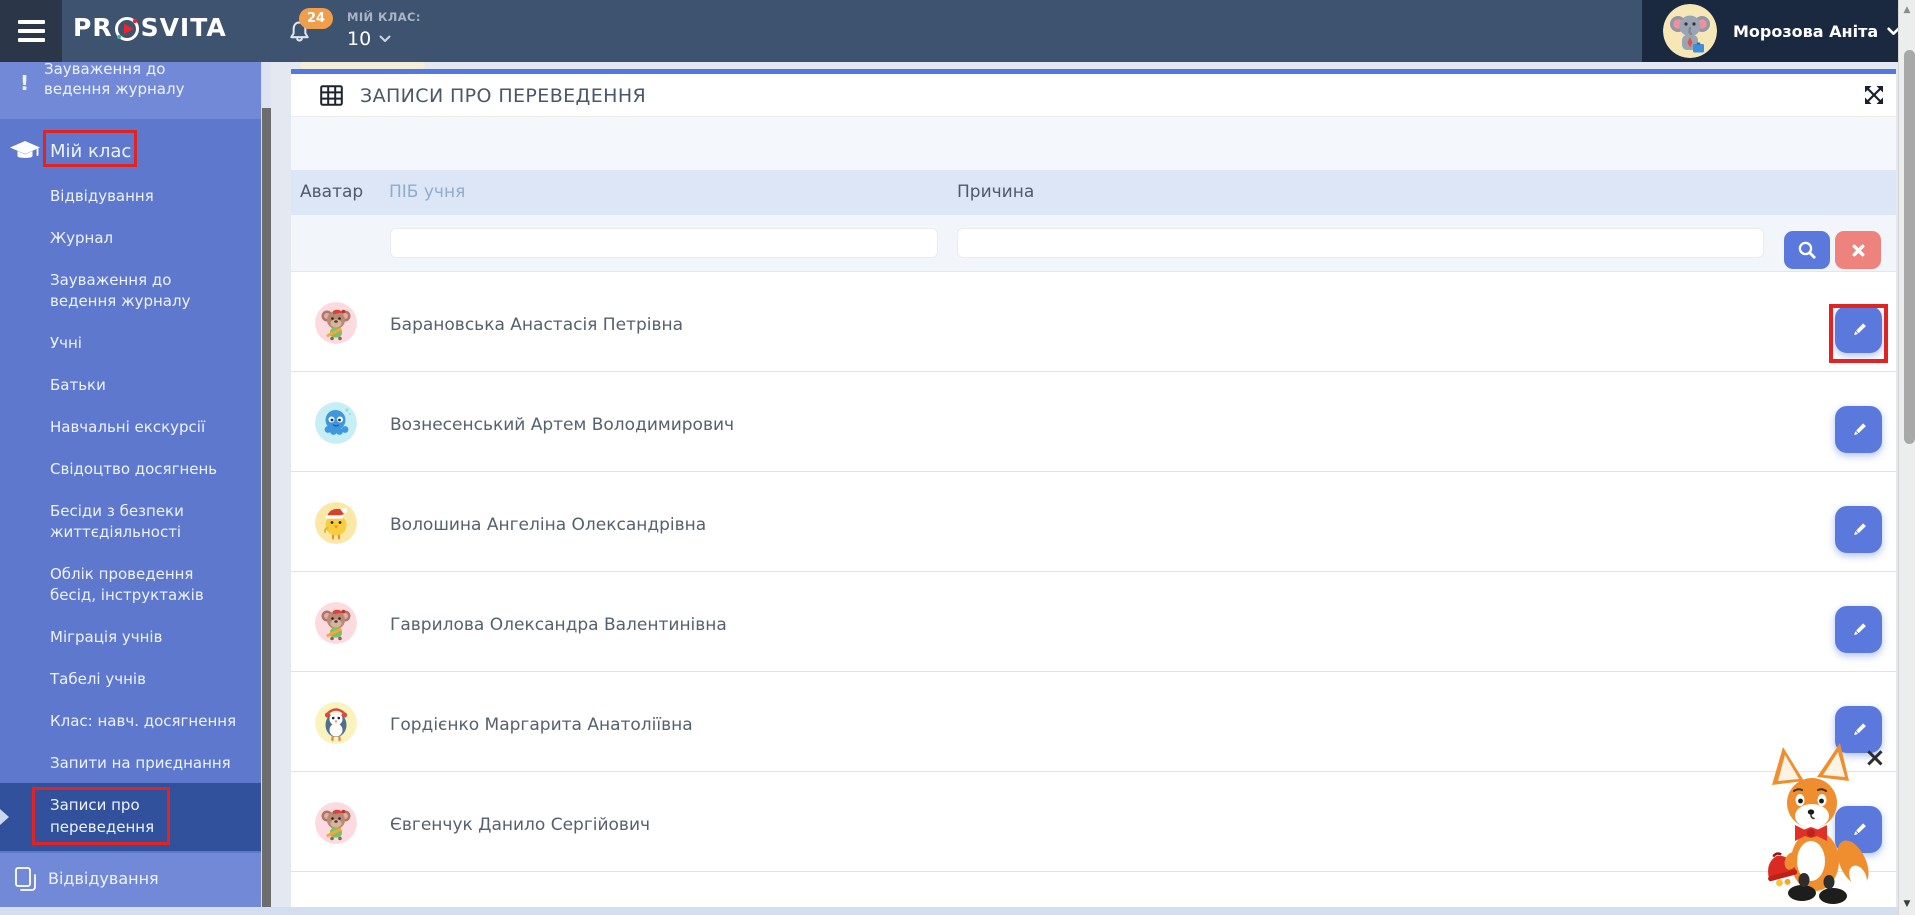 This screenshot has height=915, width=1915. What do you see at coordinates (1093, 95) in the screenshot?
I see `card-title-bar: ЗАПИСИ ПРО ПЕРЕВЕДЕННЯ` at bounding box center [1093, 95].